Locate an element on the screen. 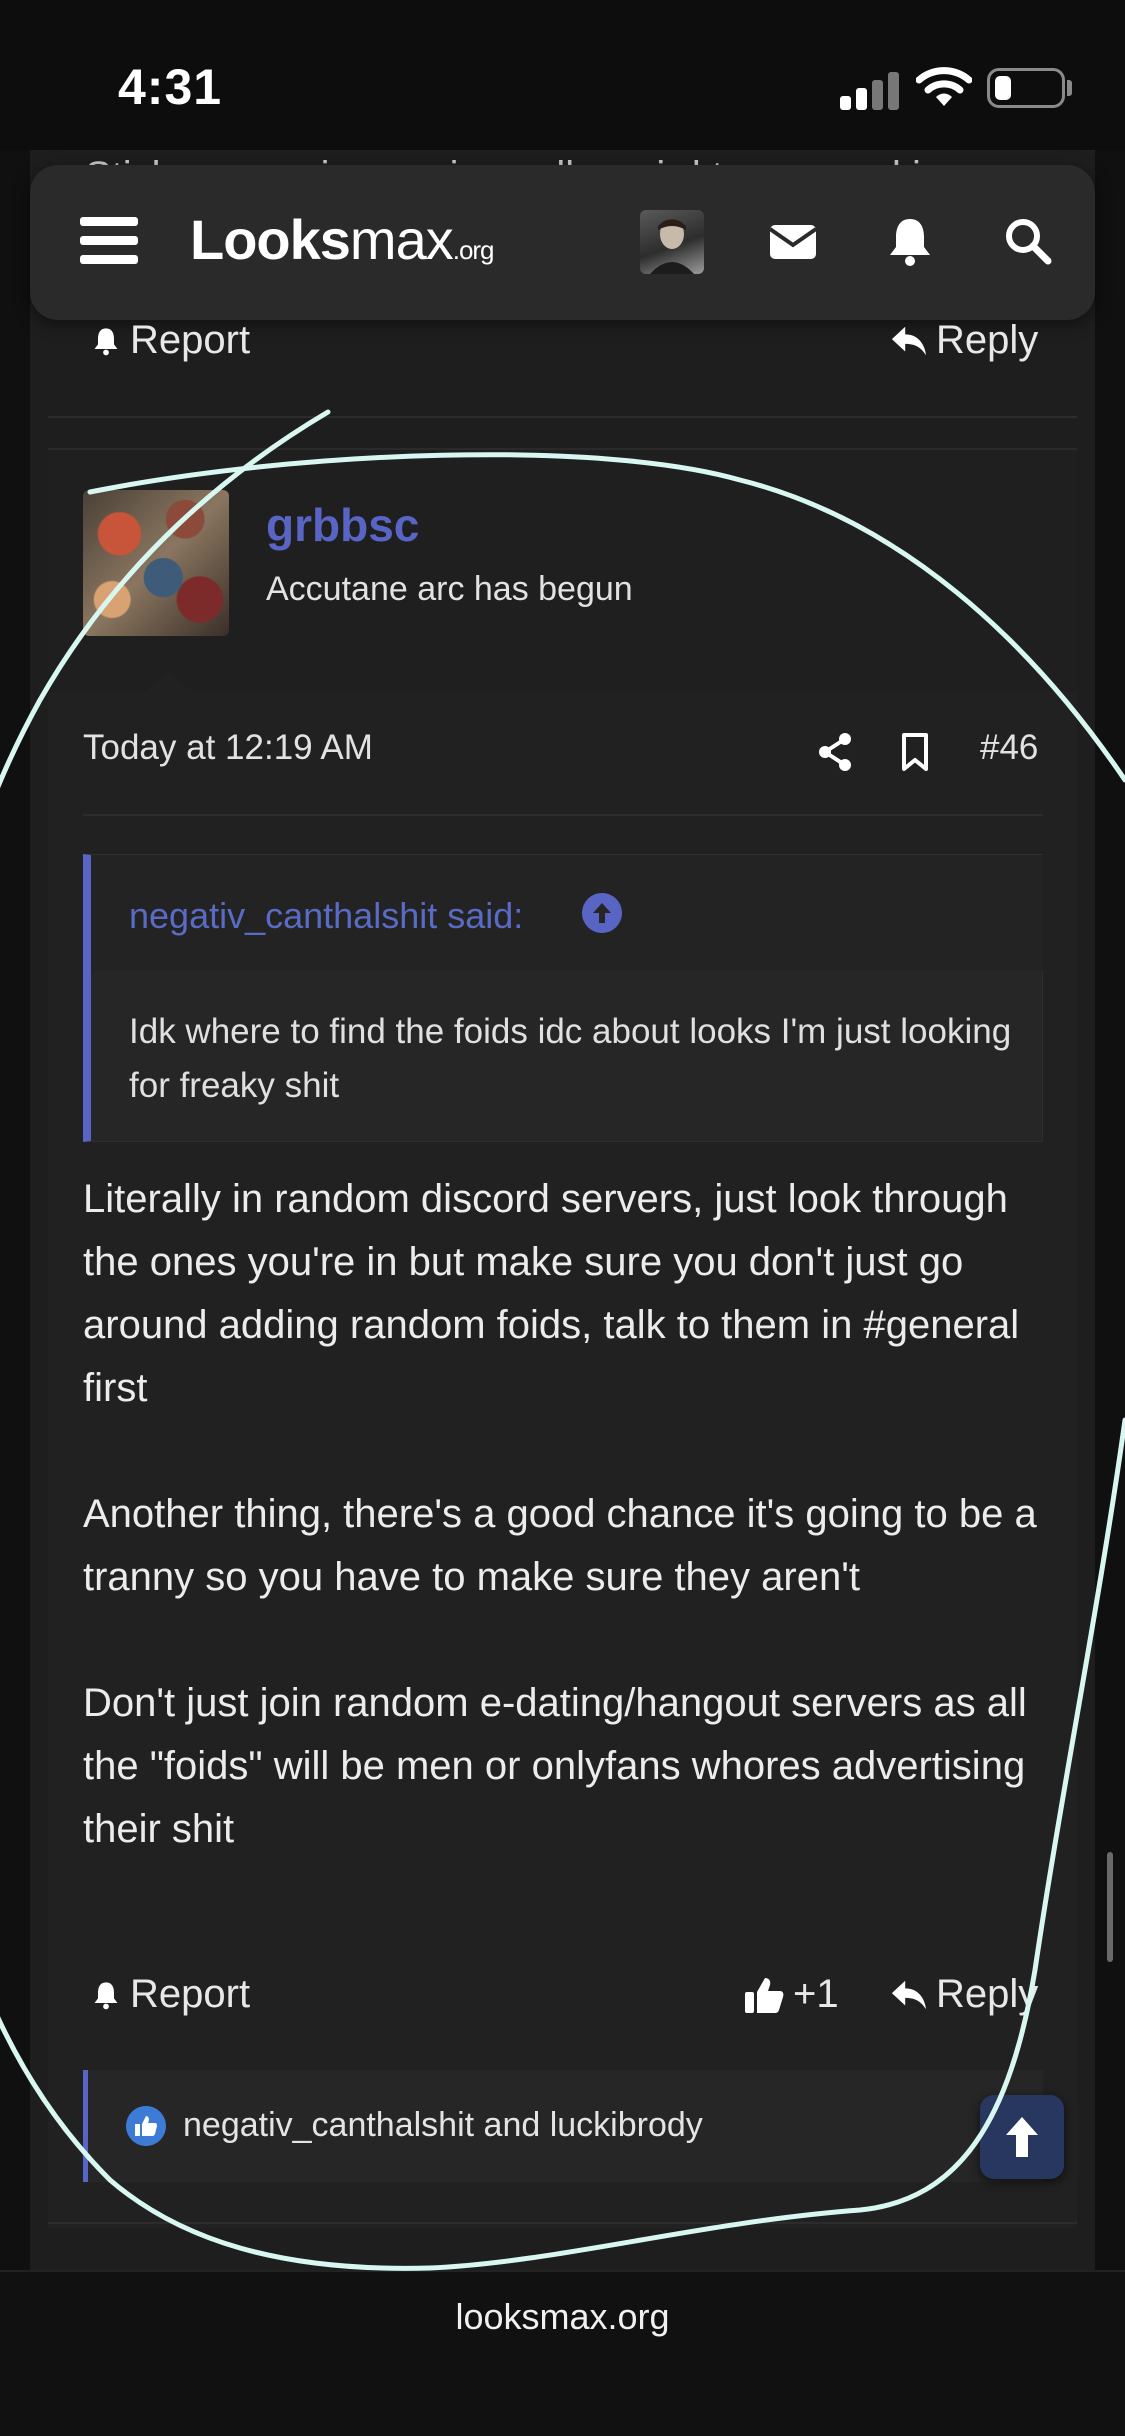 This screenshot has width=1125, height=2436. scroll-to-top-button is located at coordinates (1022, 2137).